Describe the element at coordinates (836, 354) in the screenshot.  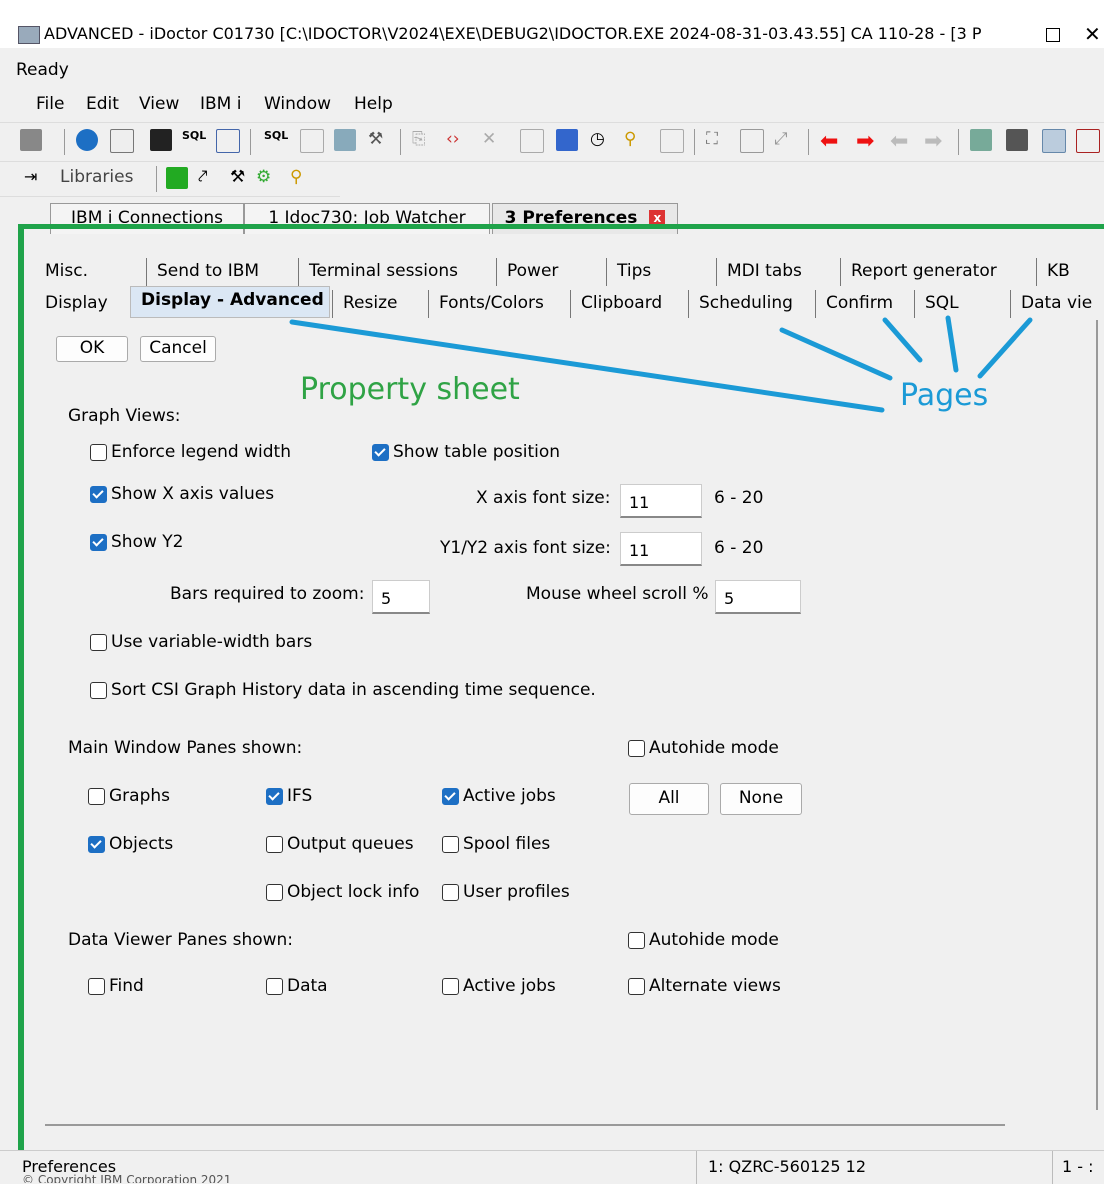
I see `arrow-scheduling` at that location.